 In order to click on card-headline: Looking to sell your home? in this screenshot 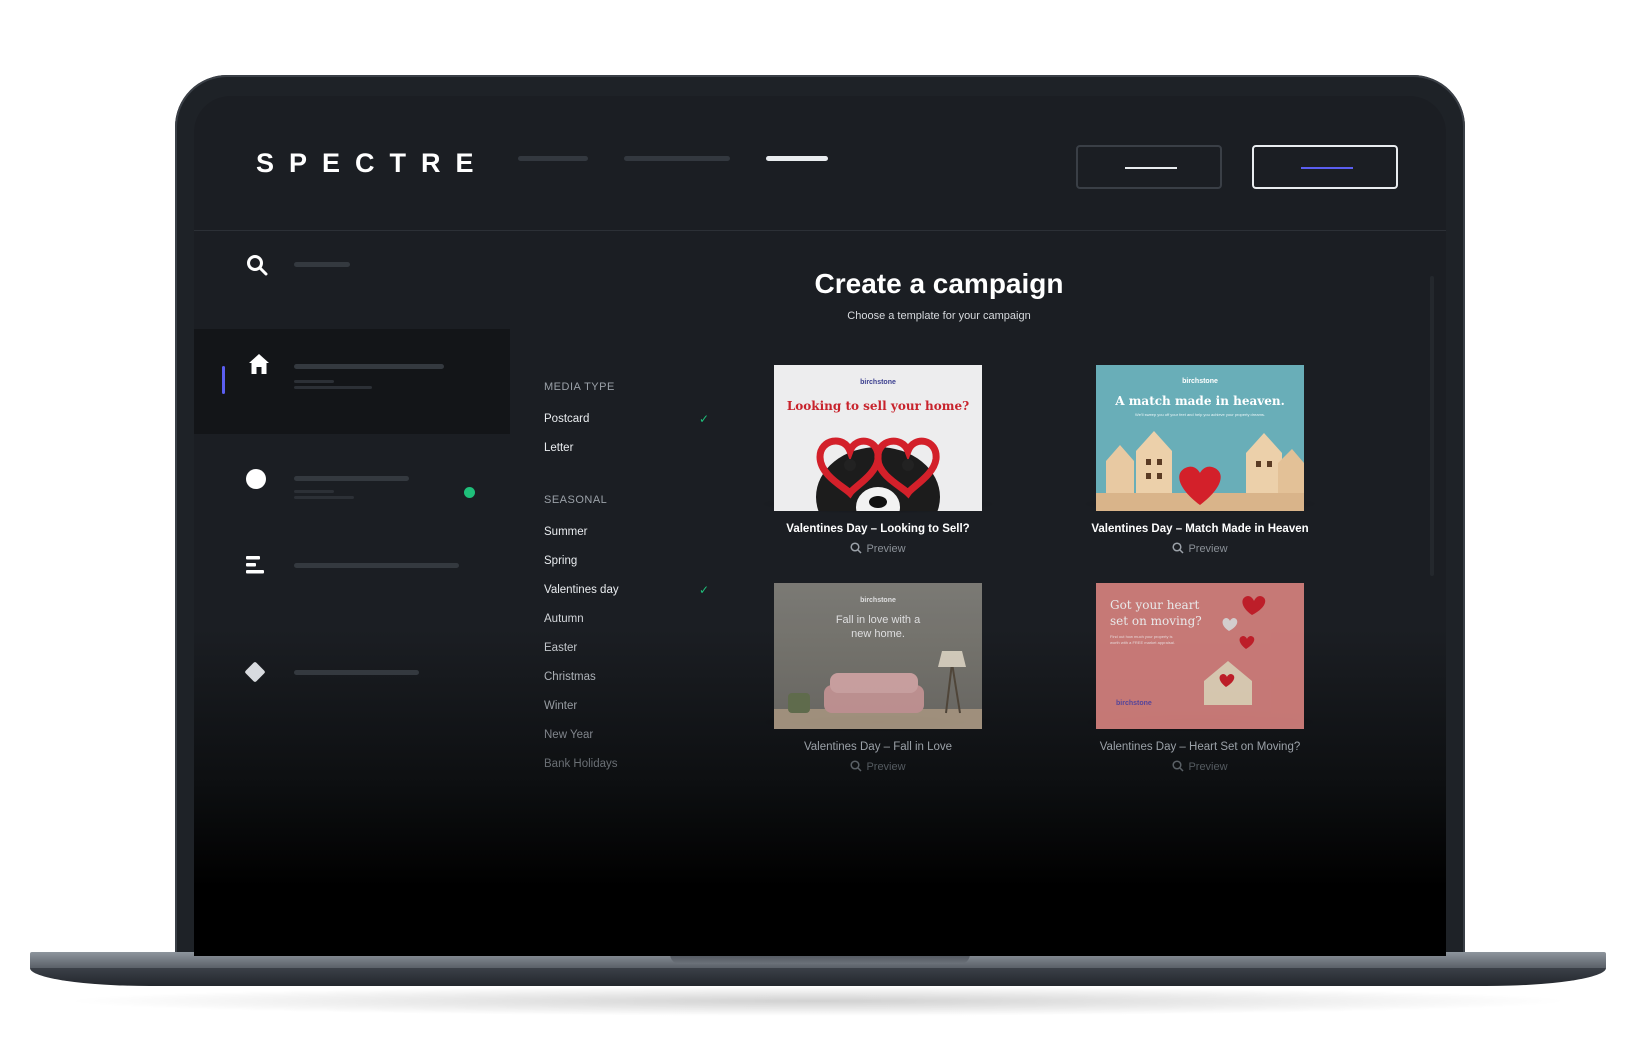, I will do `click(878, 406)`.